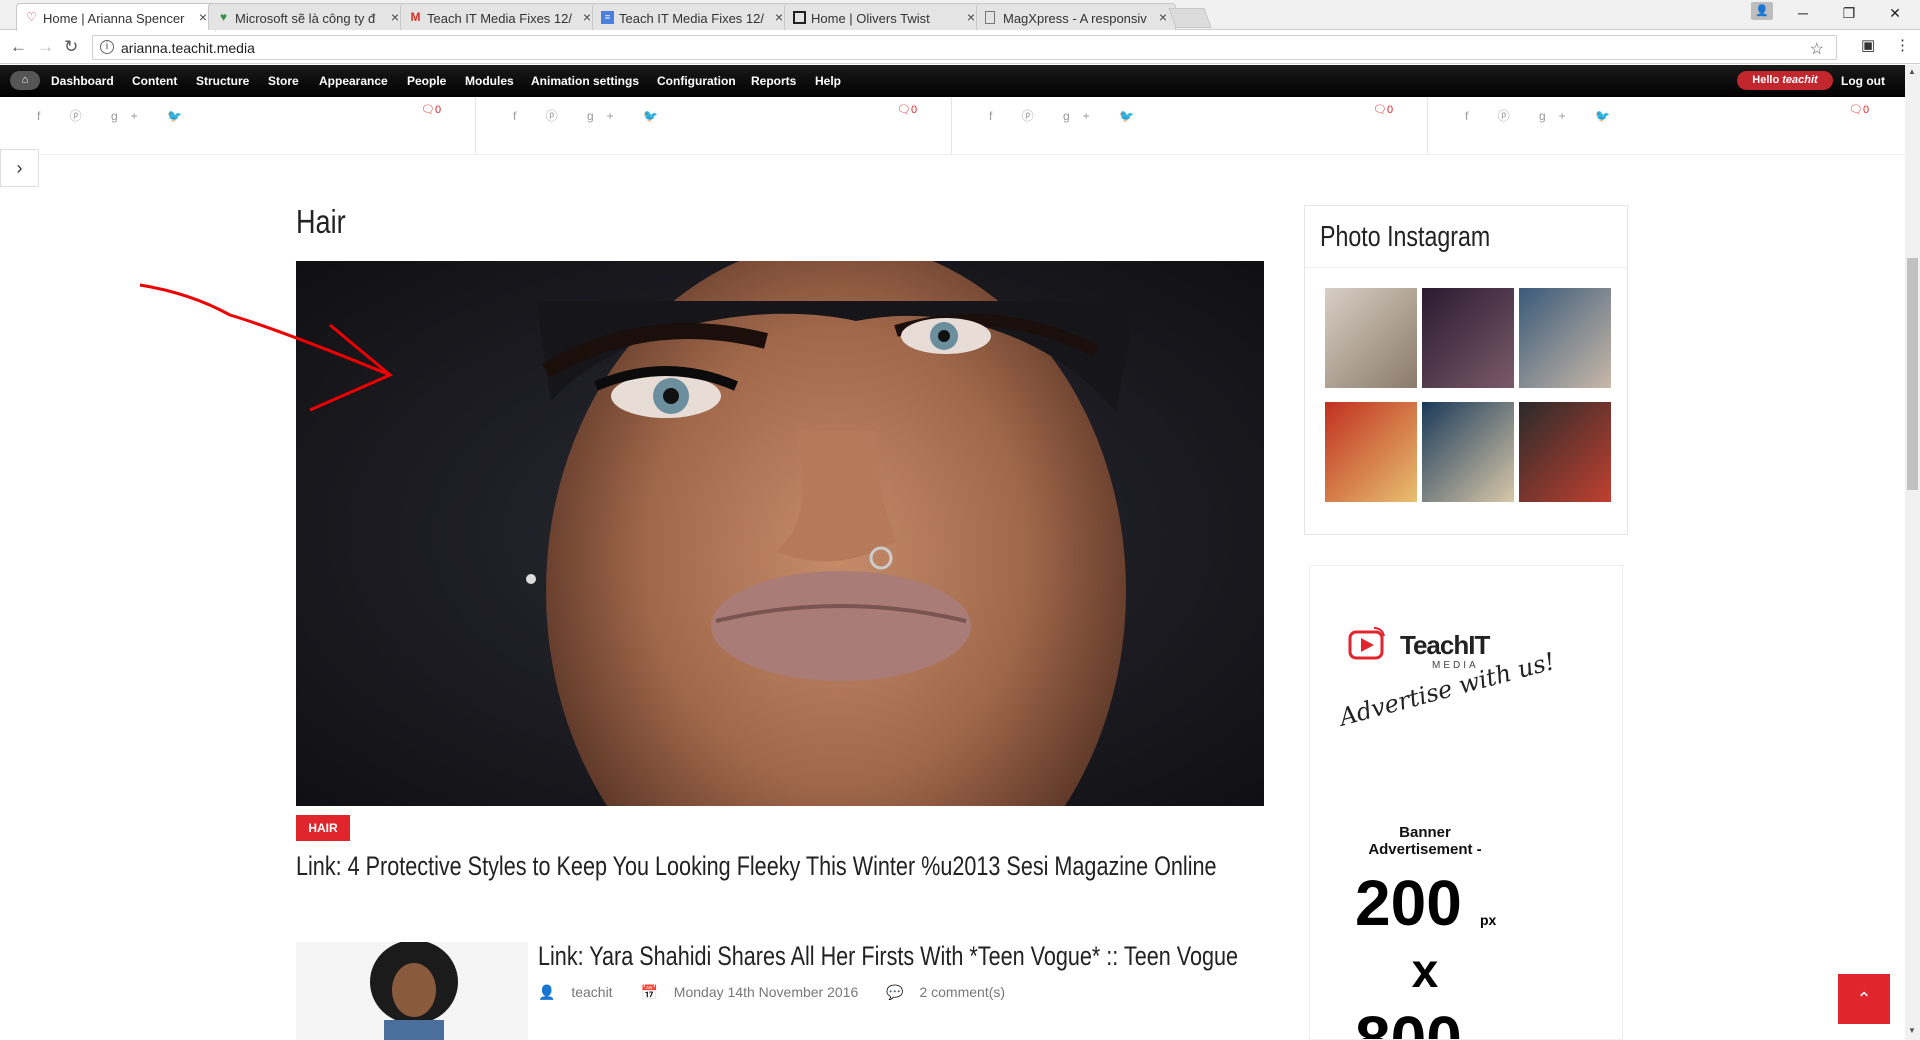 The height and width of the screenshot is (1040, 1920). I want to click on tab-home-arianna-spencer: ♡ Home | Arianna Spencer ×, so click(116, 17).